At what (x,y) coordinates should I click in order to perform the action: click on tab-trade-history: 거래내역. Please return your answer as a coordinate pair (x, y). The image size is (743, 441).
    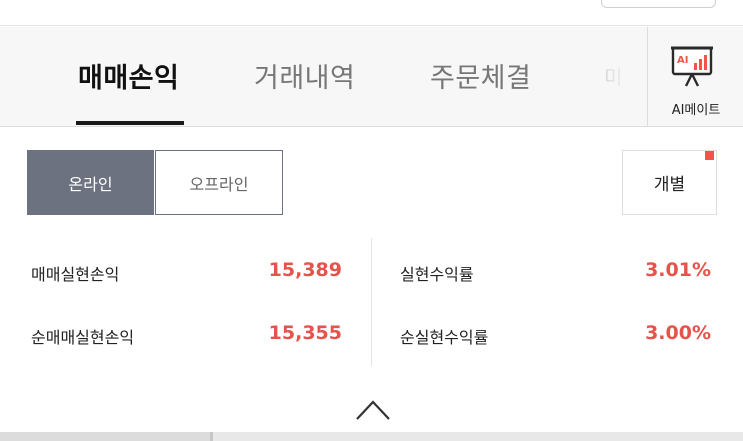
    Looking at the image, I should click on (304, 75).